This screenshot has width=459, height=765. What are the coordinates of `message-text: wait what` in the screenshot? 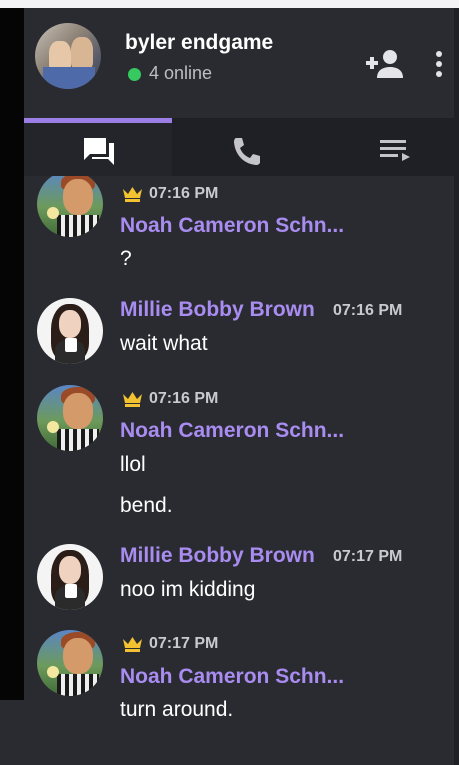 It's located at (164, 343).